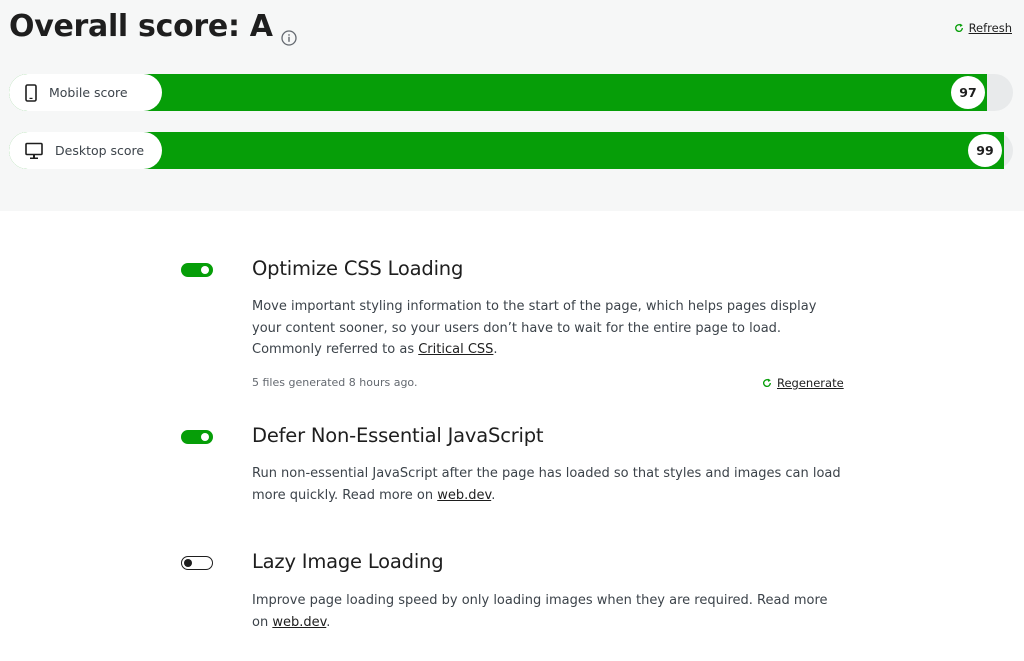 The image size is (1024, 661). Describe the element at coordinates (335, 382) in the screenshot. I see `generation-status: 5 files generated 8 hours ago.` at that location.